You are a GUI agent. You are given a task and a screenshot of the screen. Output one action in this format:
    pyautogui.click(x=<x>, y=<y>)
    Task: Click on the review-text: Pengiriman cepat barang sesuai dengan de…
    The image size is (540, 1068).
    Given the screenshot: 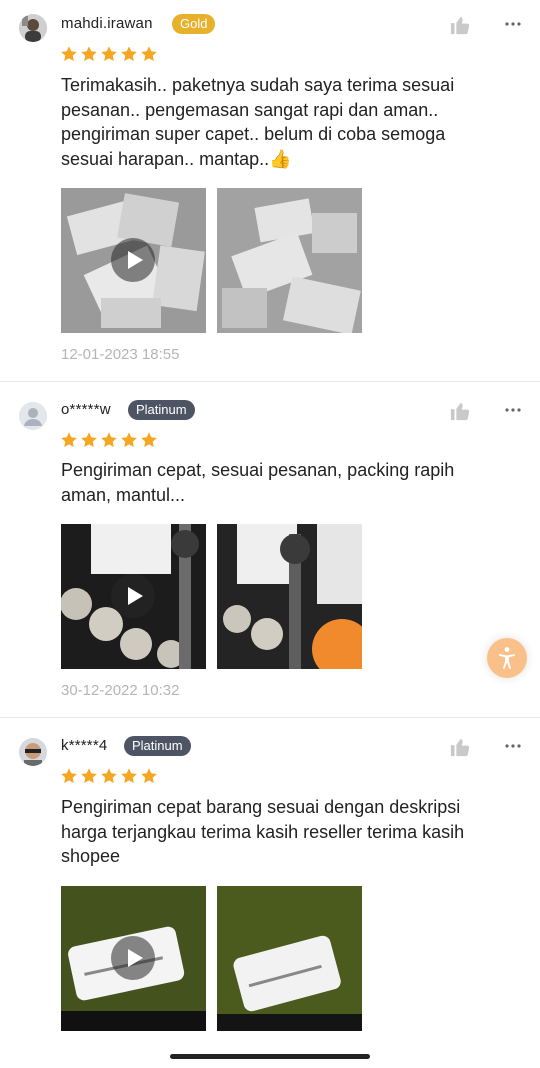 What is the action you would take?
    pyautogui.click(x=263, y=831)
    